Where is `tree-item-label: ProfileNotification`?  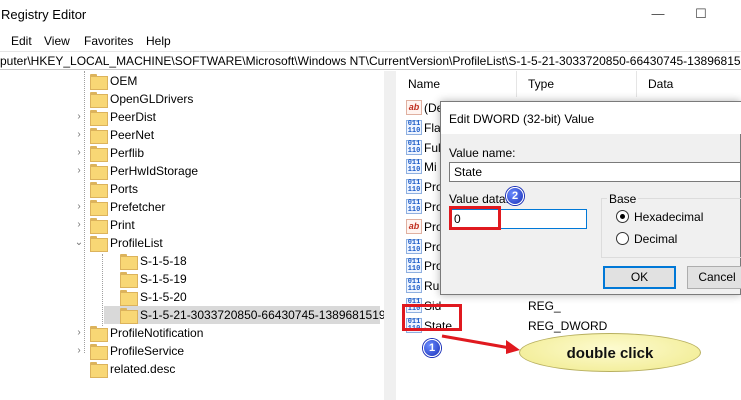
tree-item-label: ProfileNotification is located at coordinates (157, 333).